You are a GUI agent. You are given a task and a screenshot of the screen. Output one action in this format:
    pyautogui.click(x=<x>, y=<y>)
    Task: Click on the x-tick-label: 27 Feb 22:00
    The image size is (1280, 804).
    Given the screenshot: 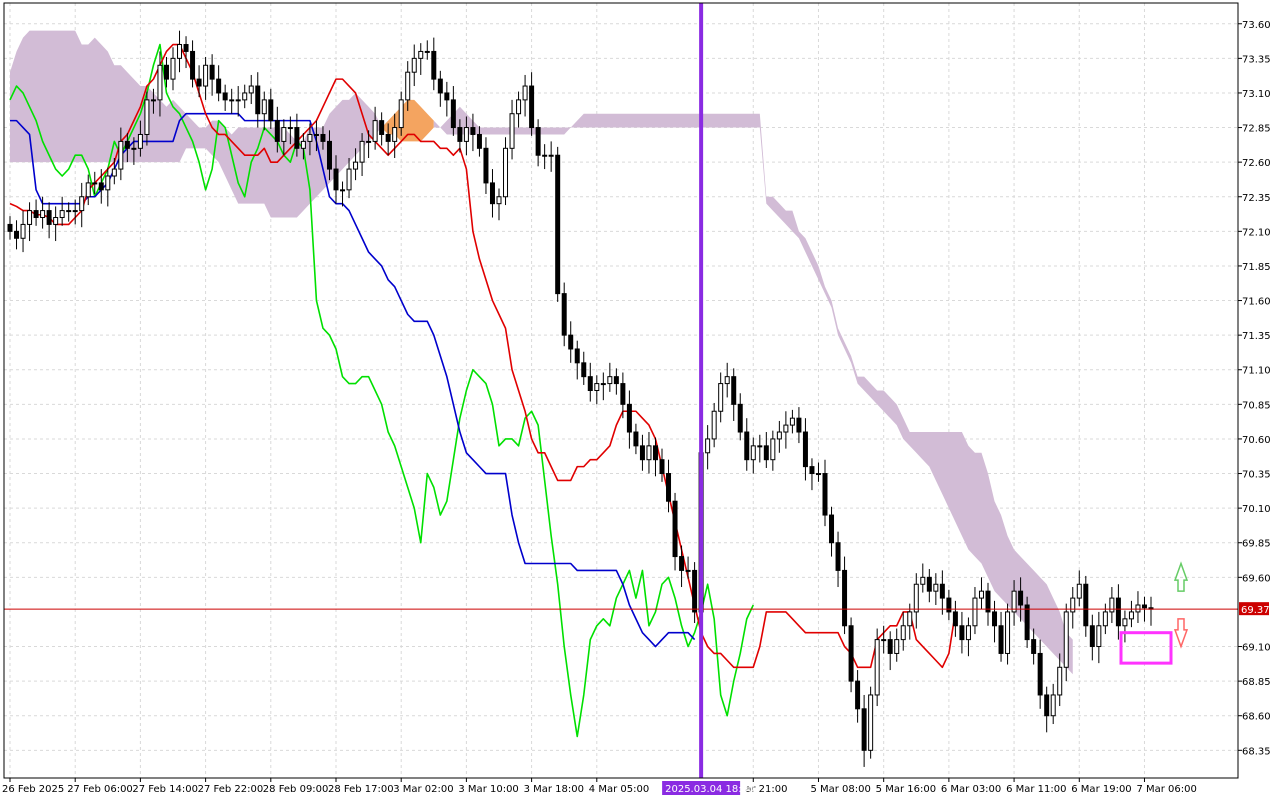 What is the action you would take?
    pyautogui.click(x=231, y=789)
    